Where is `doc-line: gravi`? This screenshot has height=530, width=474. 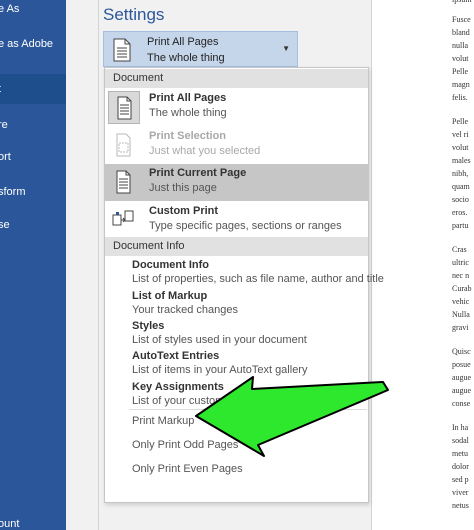
doc-line: gravi is located at coordinates (460, 327).